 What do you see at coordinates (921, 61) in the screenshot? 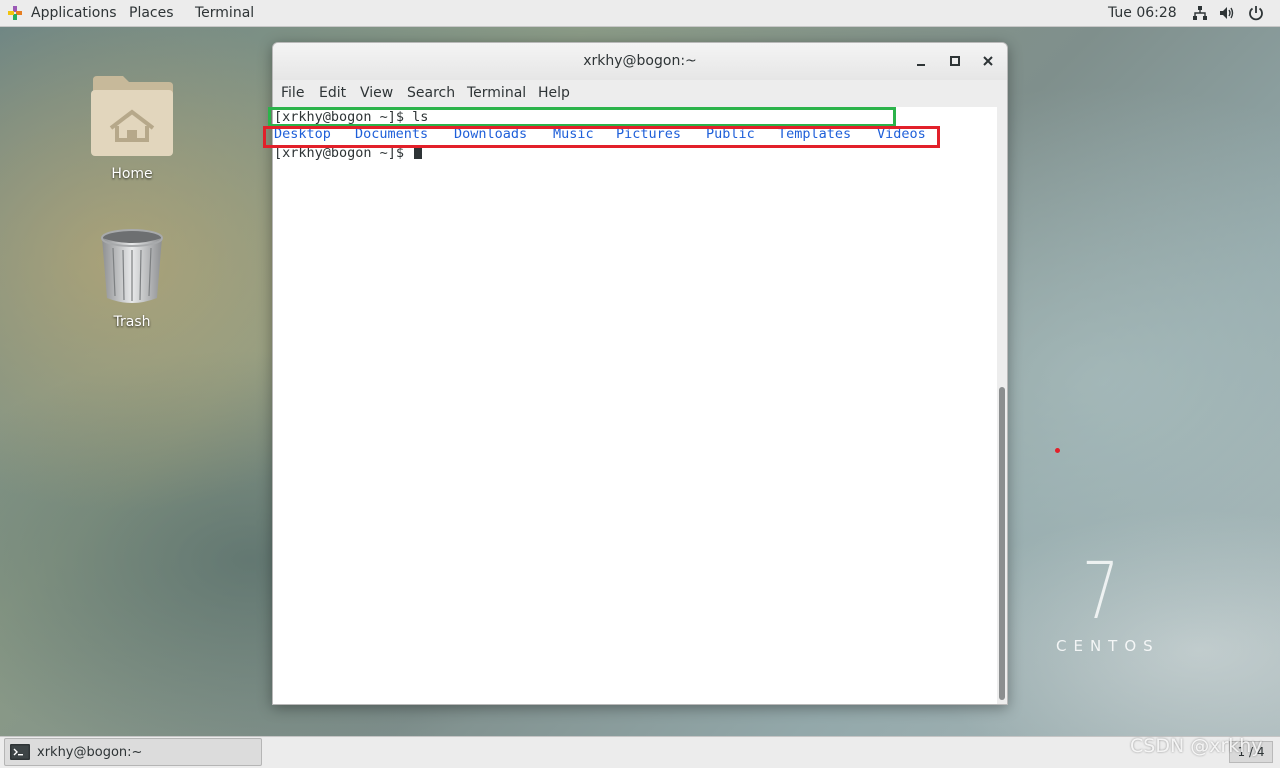
I see `minimize-icon` at bounding box center [921, 61].